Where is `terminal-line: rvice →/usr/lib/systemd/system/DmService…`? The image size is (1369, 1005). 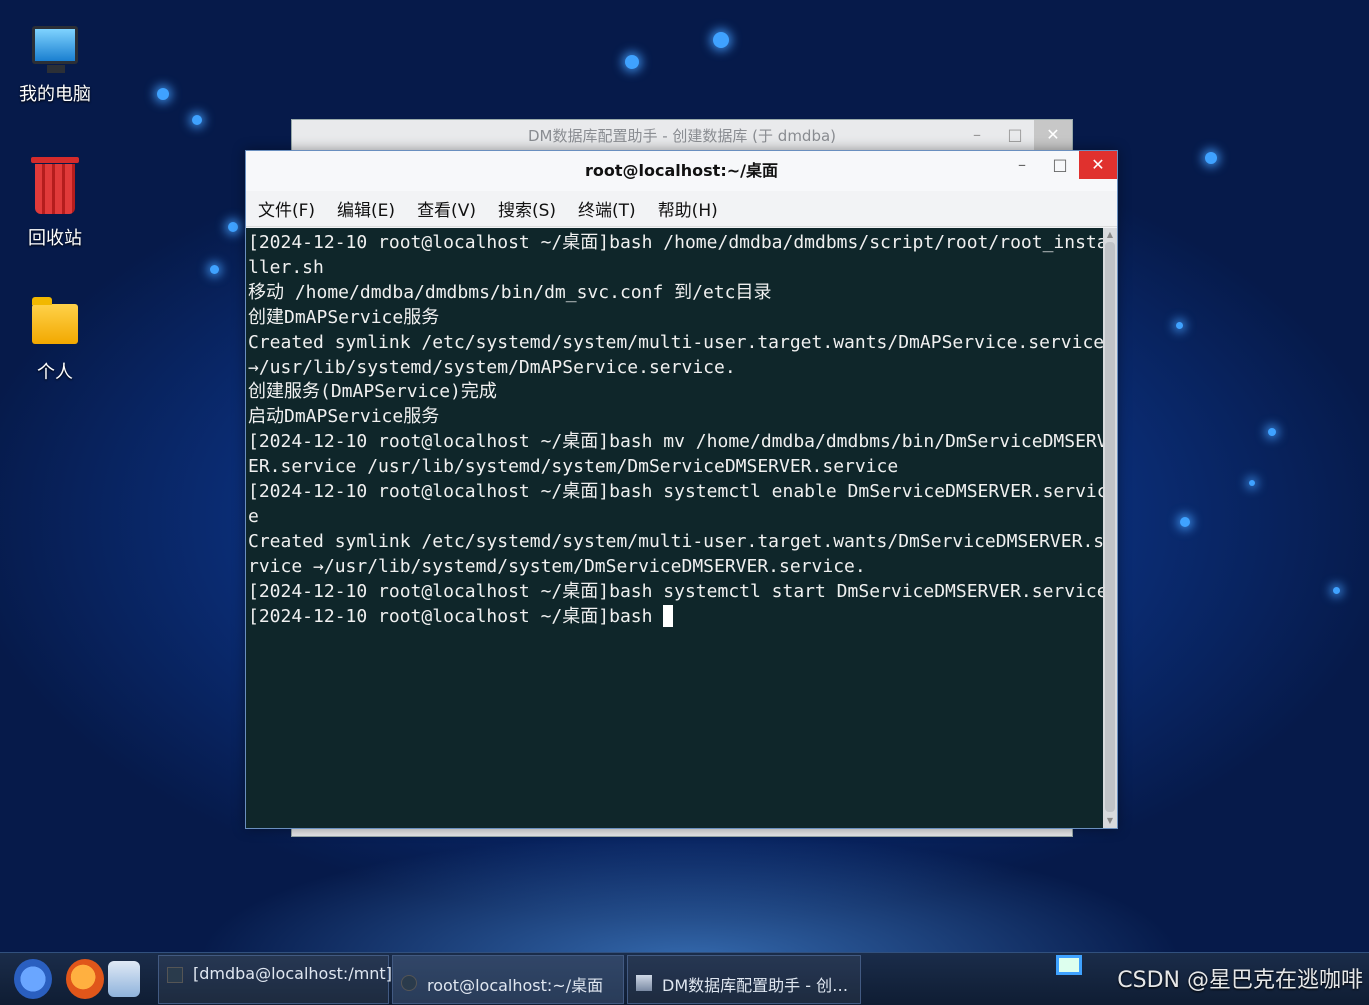
terminal-line: rvice →/usr/lib/systemd/system/DmService… is located at coordinates (557, 566).